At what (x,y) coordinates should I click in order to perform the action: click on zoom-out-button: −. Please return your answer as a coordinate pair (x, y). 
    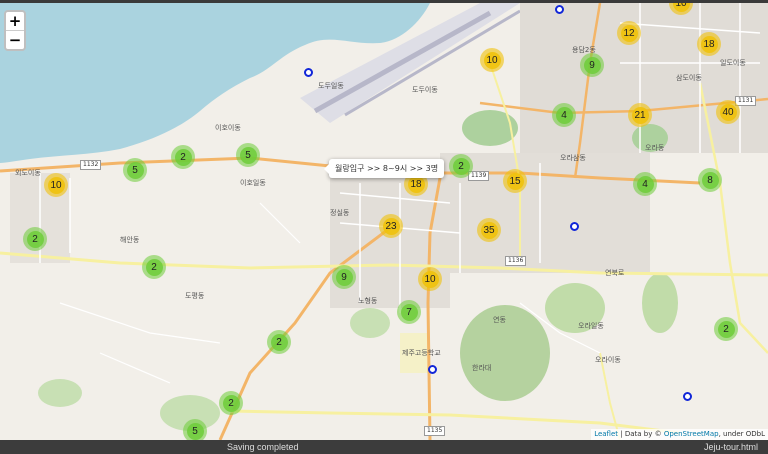
    Looking at the image, I should click on (15, 39).